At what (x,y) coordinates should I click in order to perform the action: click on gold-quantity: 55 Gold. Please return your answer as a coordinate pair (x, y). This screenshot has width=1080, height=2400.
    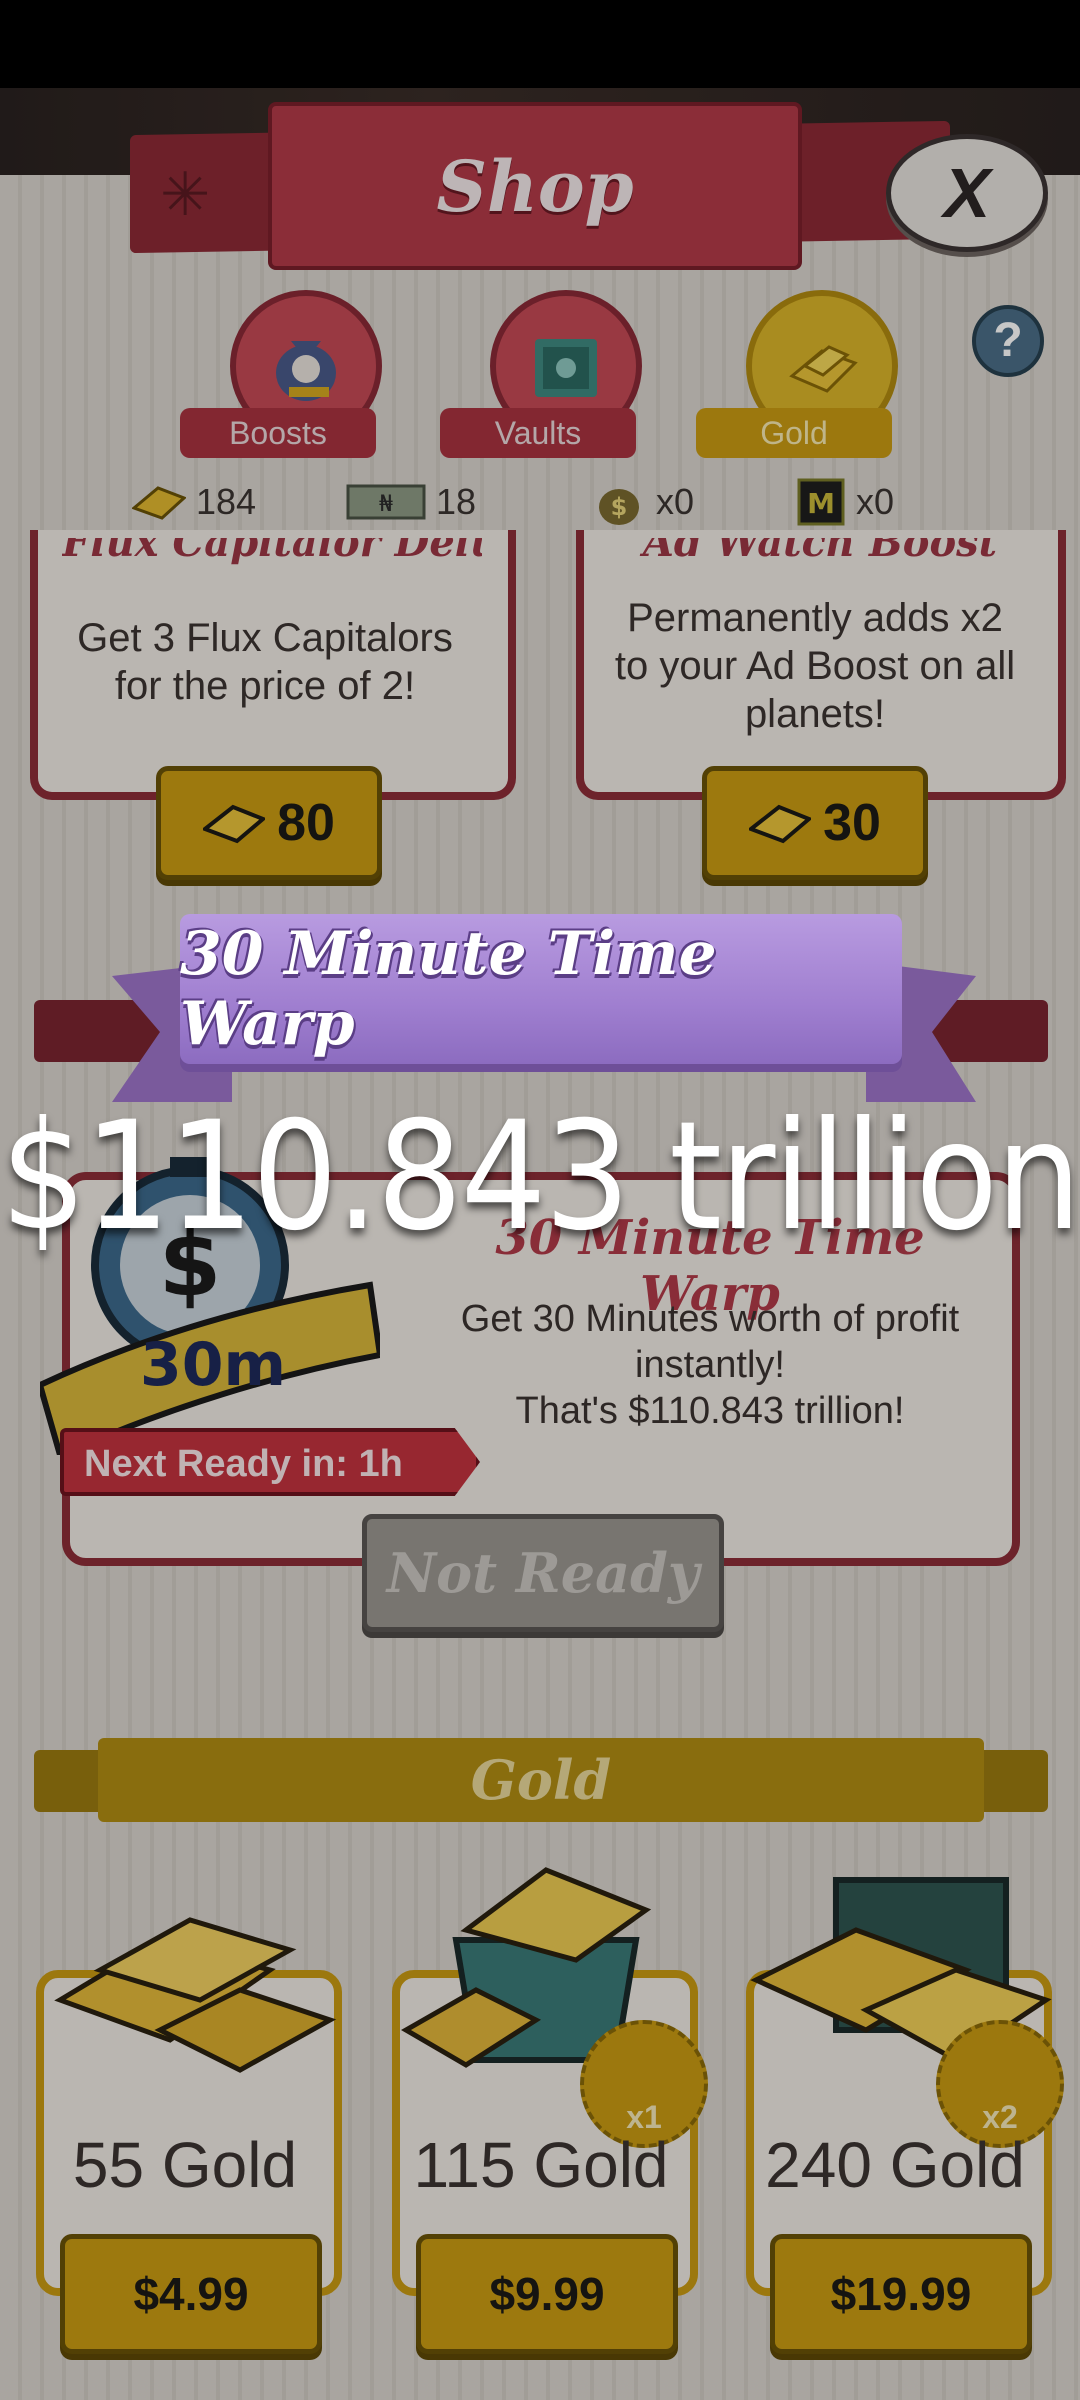
    Looking at the image, I should click on (185, 2165).